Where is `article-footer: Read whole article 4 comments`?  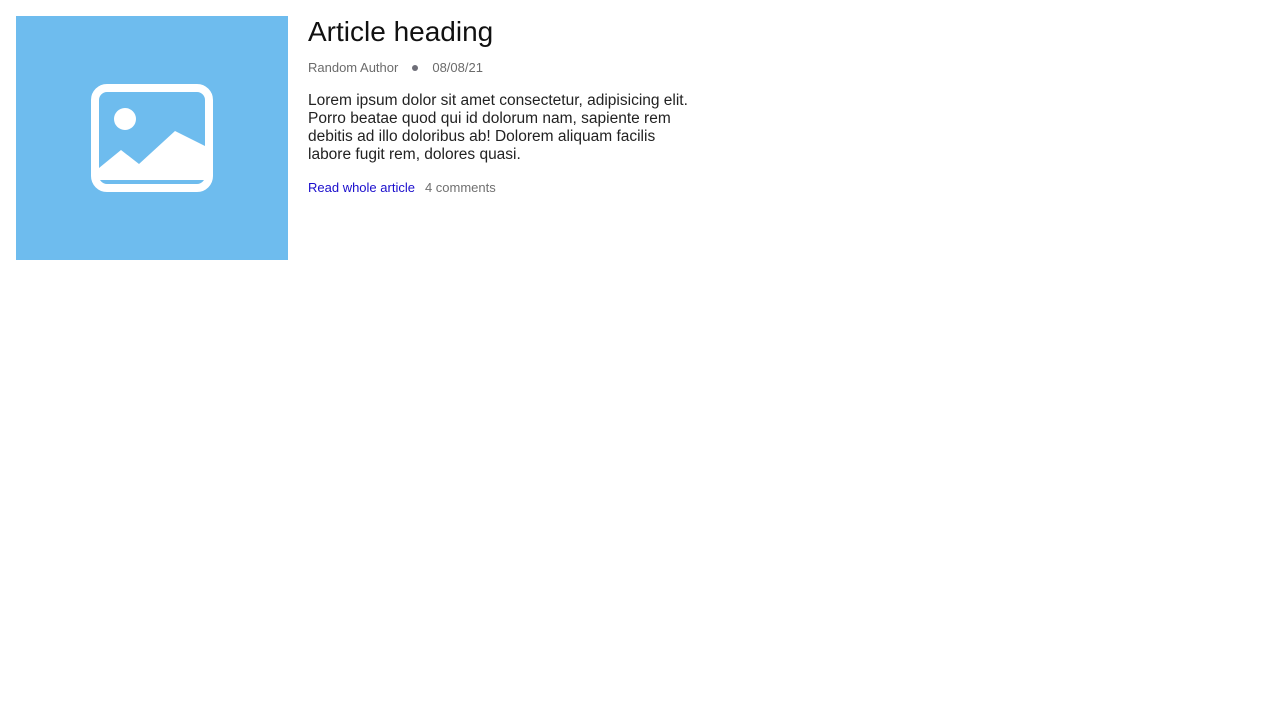
article-footer: Read whole article 4 comments is located at coordinates (498, 188).